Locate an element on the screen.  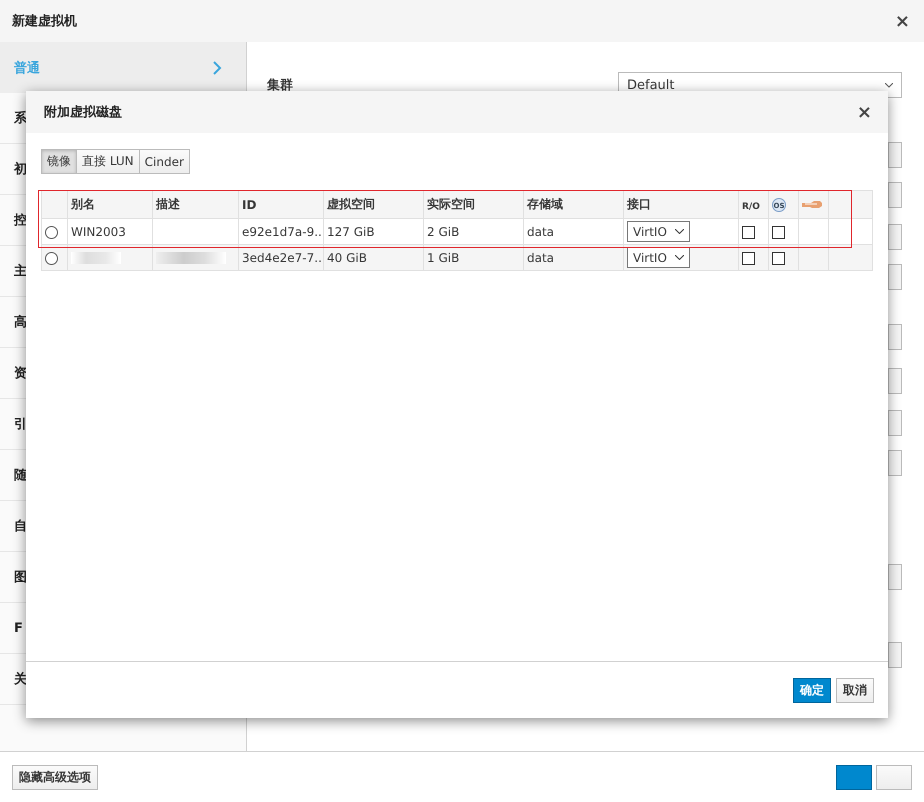
tab: 直接 LUN is located at coordinates (108, 161).